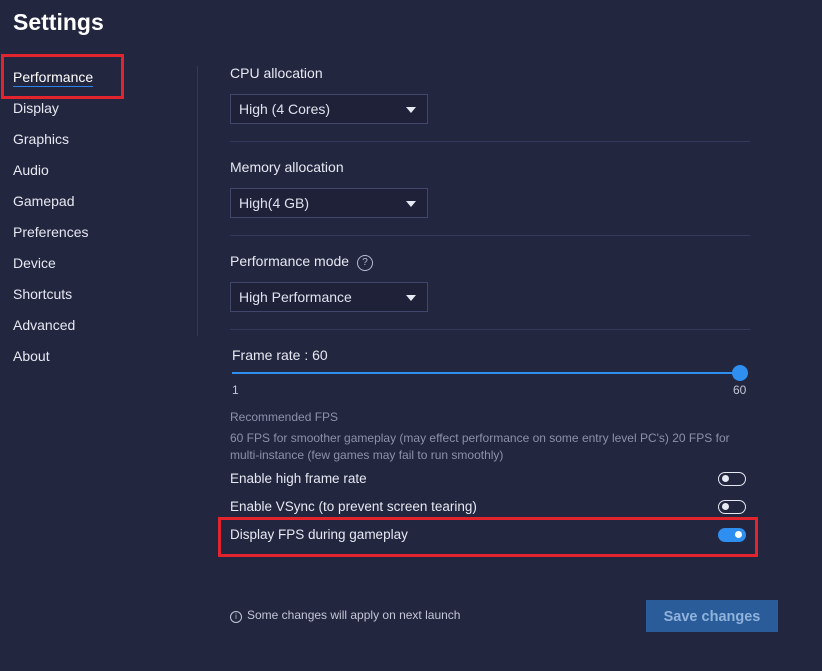 This screenshot has height=671, width=822. I want to click on sidebar-item-gamepad: Gamepad, so click(99, 201).